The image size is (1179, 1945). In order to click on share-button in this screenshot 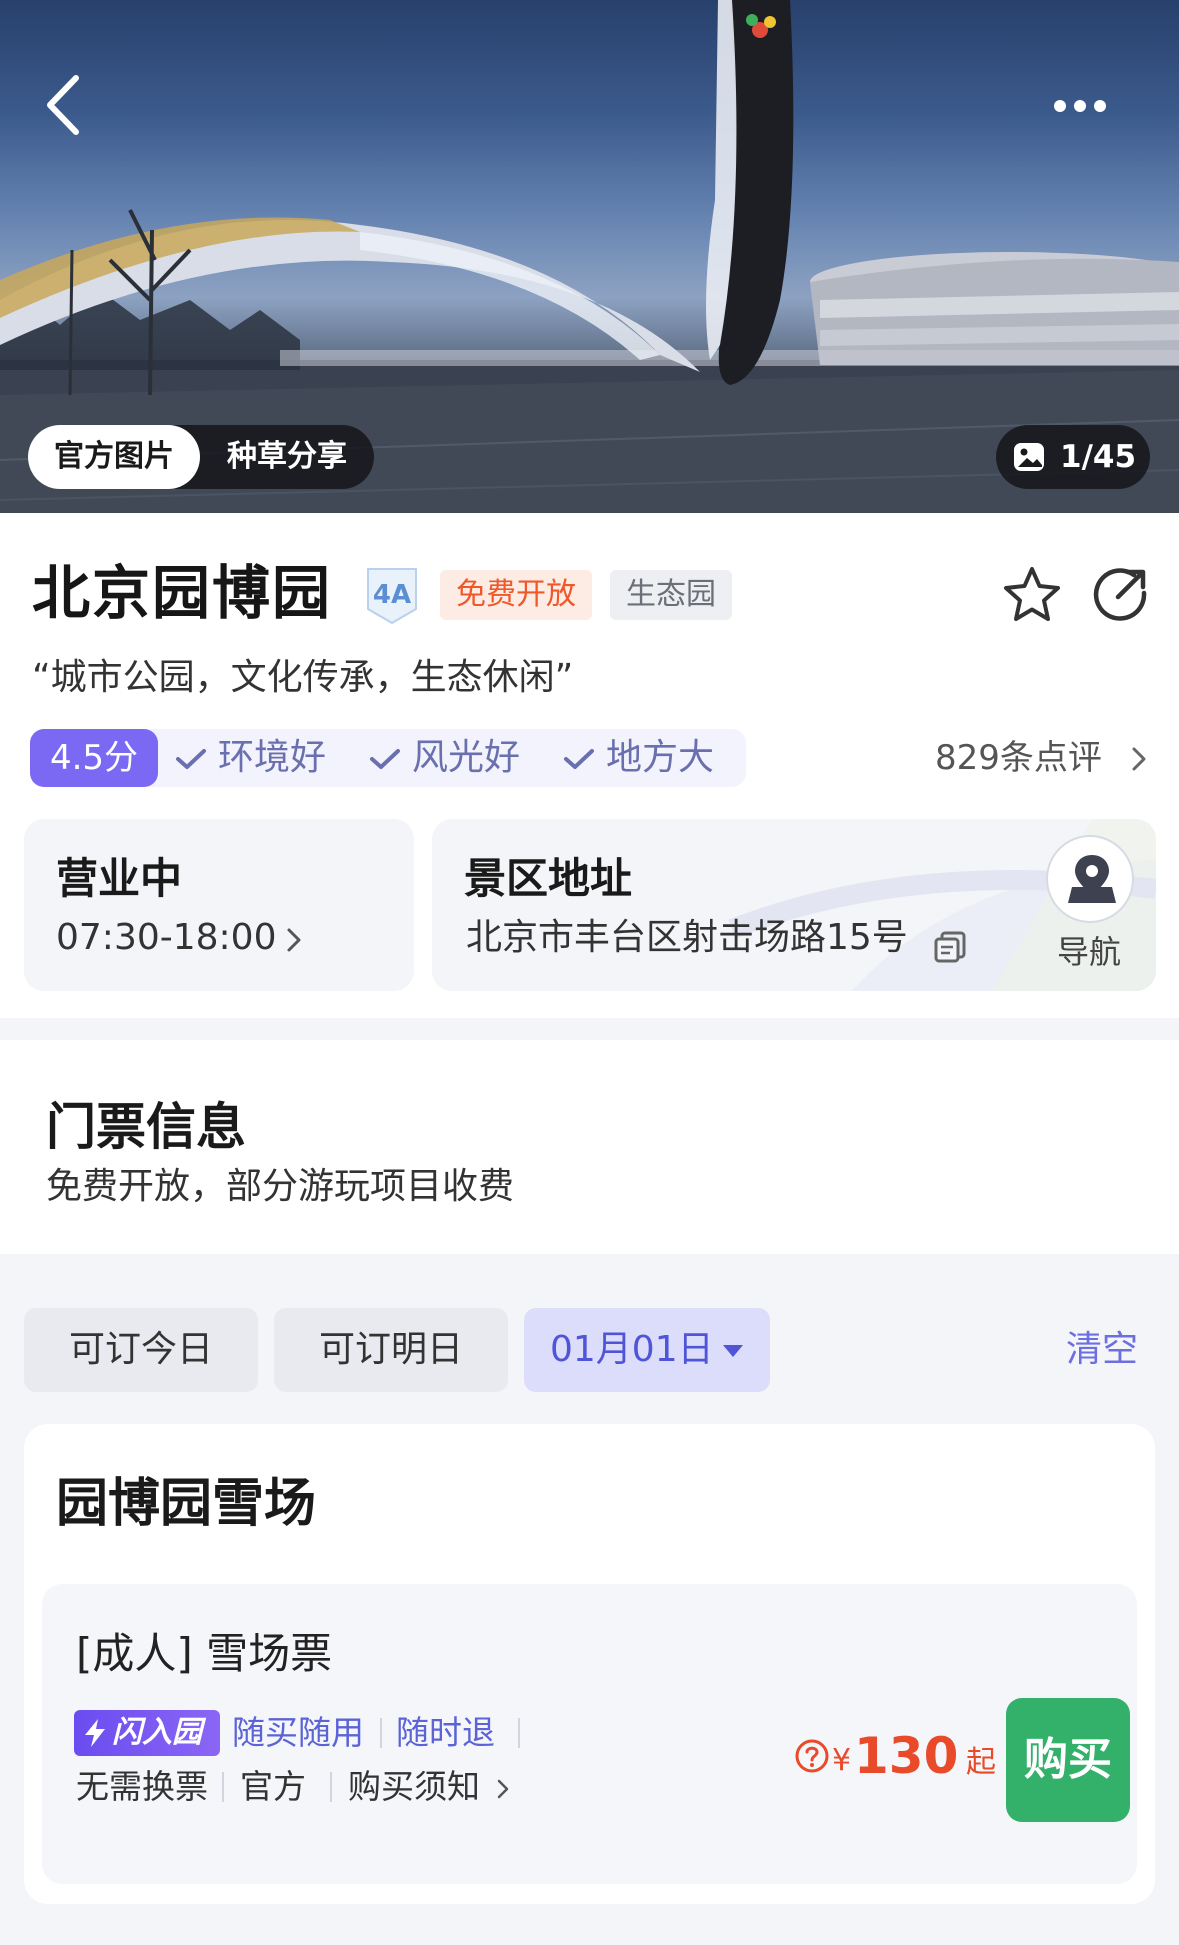, I will do `click(1120, 595)`.